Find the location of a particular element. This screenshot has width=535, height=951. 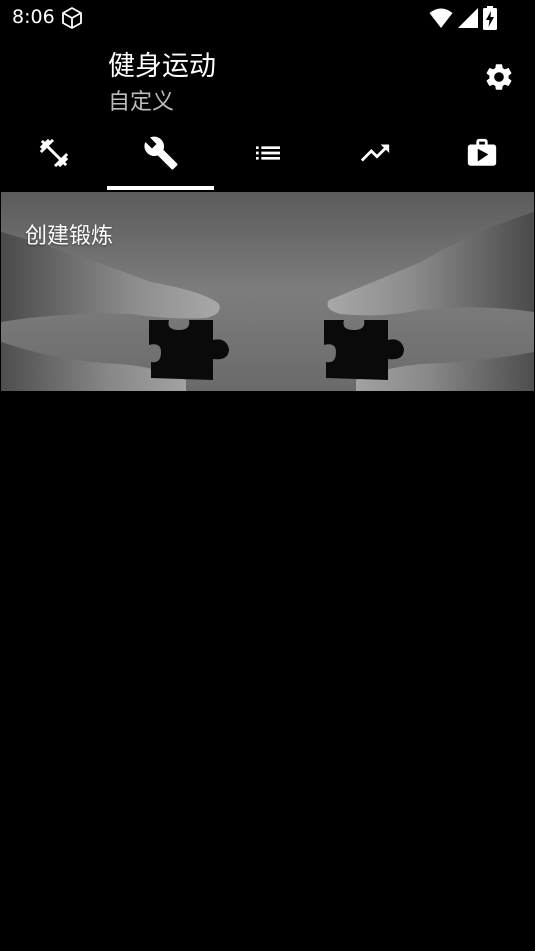

status-time: 8:06 is located at coordinates (33, 17).